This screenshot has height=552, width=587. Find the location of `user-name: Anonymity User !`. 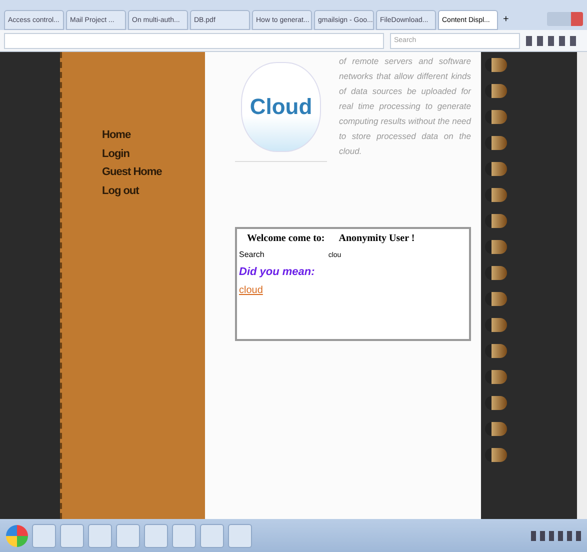

user-name: Anonymity User ! is located at coordinates (376, 239).